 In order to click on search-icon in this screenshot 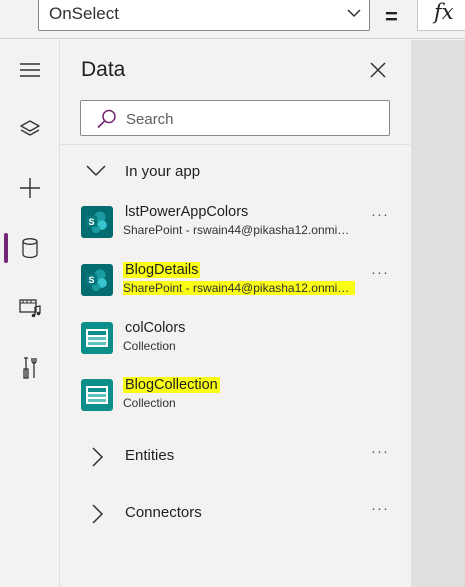, I will do `click(106, 119)`.